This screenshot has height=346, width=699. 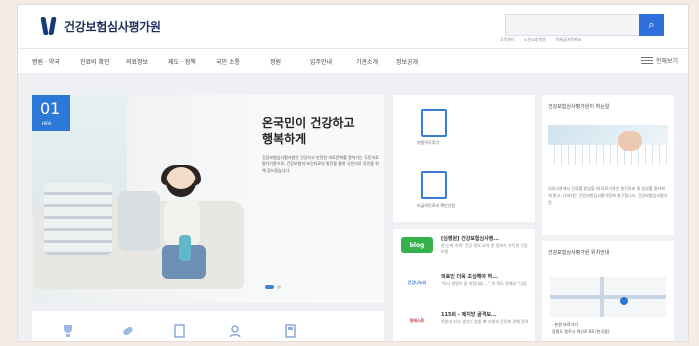 I want to click on hero-title-line1: 온국민이 건강하고, so click(x=308, y=123).